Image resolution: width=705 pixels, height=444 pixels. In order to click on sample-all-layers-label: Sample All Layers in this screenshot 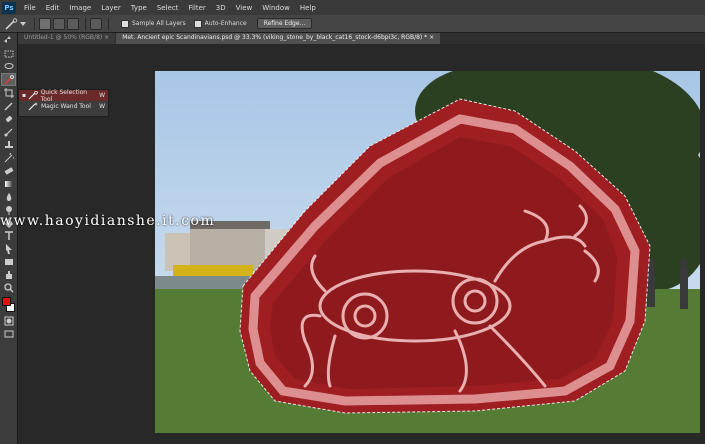, I will do `click(159, 23)`.